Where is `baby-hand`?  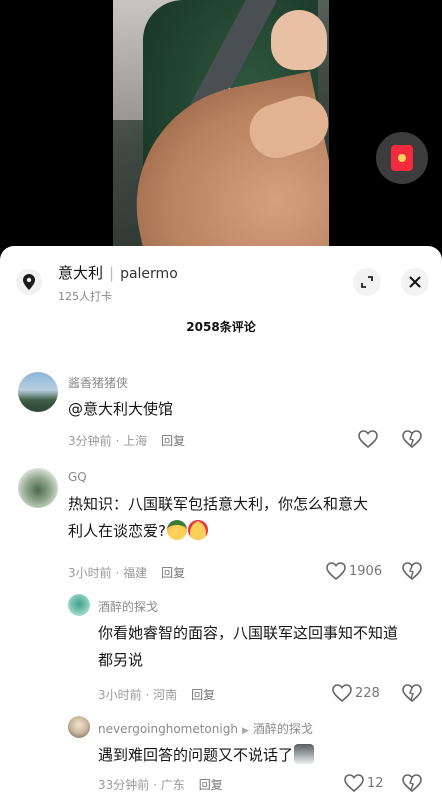
baby-hand is located at coordinates (299, 40).